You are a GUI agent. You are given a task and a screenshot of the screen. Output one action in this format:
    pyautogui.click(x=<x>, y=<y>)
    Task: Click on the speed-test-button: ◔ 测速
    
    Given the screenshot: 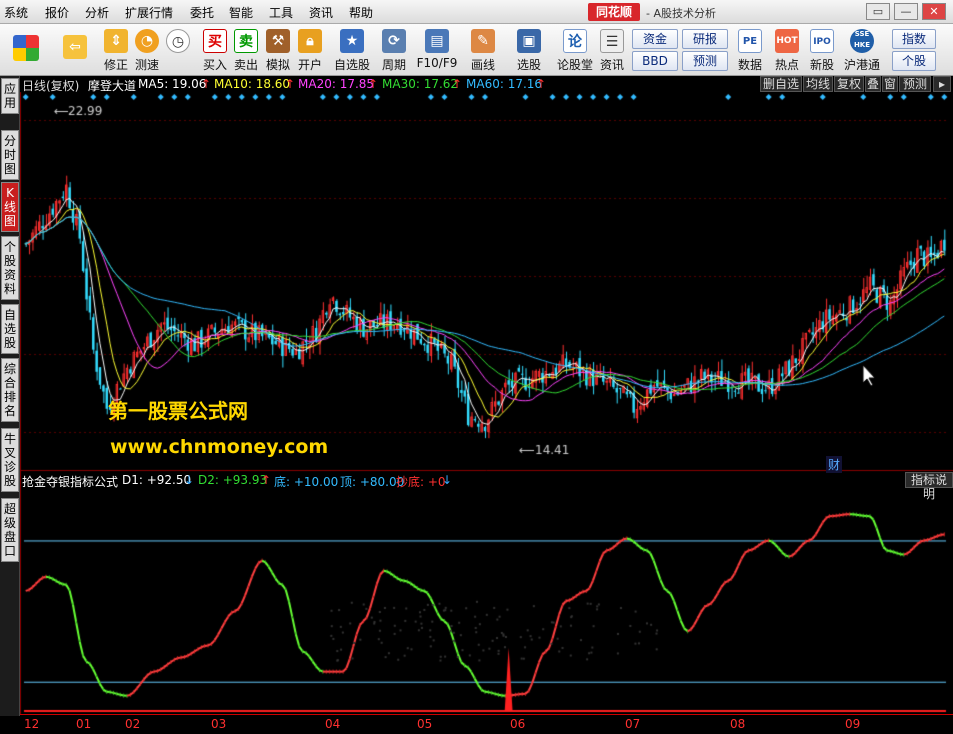 What is the action you would take?
    pyautogui.click(x=147, y=50)
    